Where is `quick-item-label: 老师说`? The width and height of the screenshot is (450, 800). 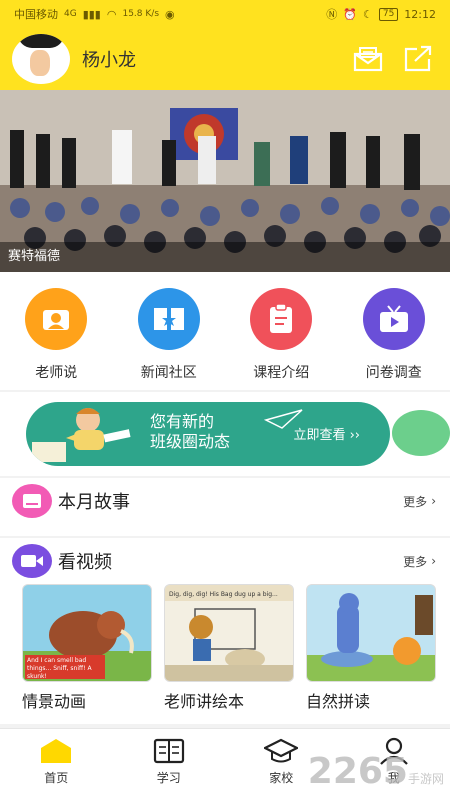
quick-item-label: 老师说 is located at coordinates (56, 373).